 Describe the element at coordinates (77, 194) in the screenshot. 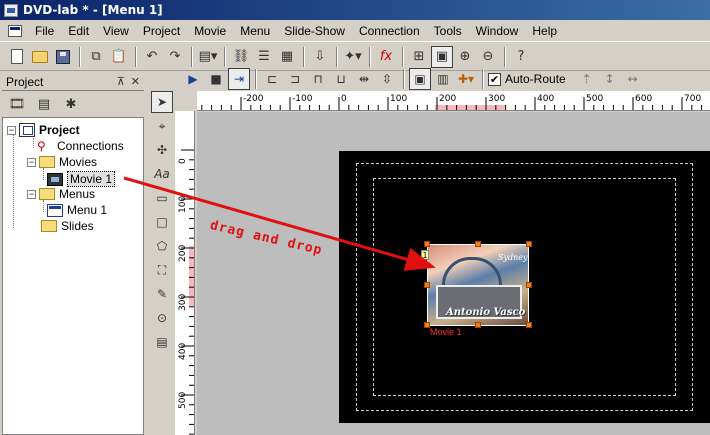

I see `tree-label: Menus` at that location.